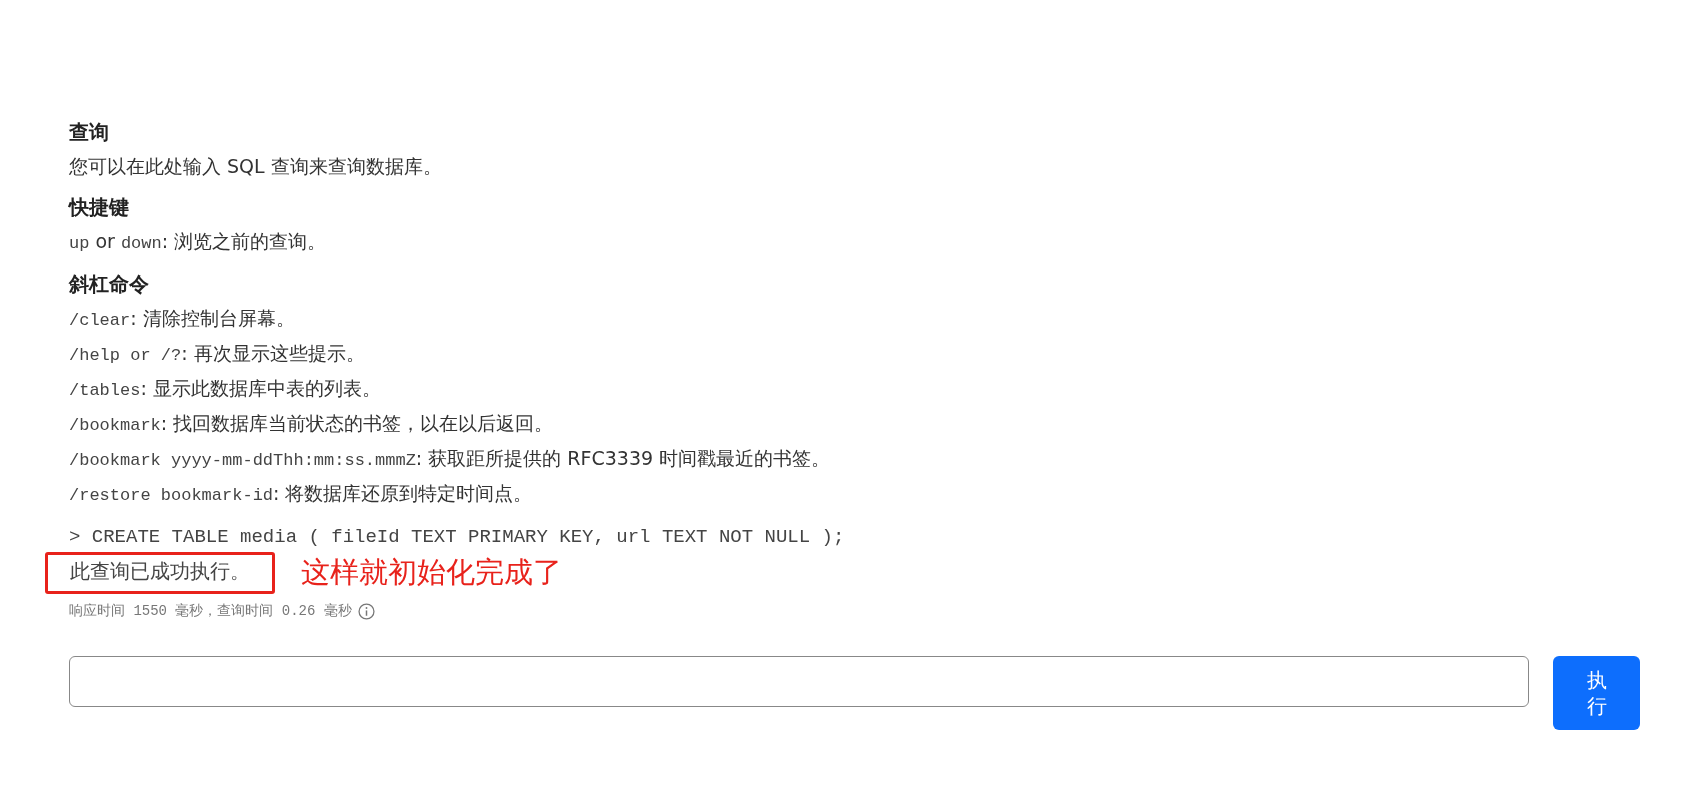 The width and height of the screenshot is (1692, 811). I want to click on help-line: /restore bookmark-id: 将数据库还原到特定时间点。, so click(301, 494).